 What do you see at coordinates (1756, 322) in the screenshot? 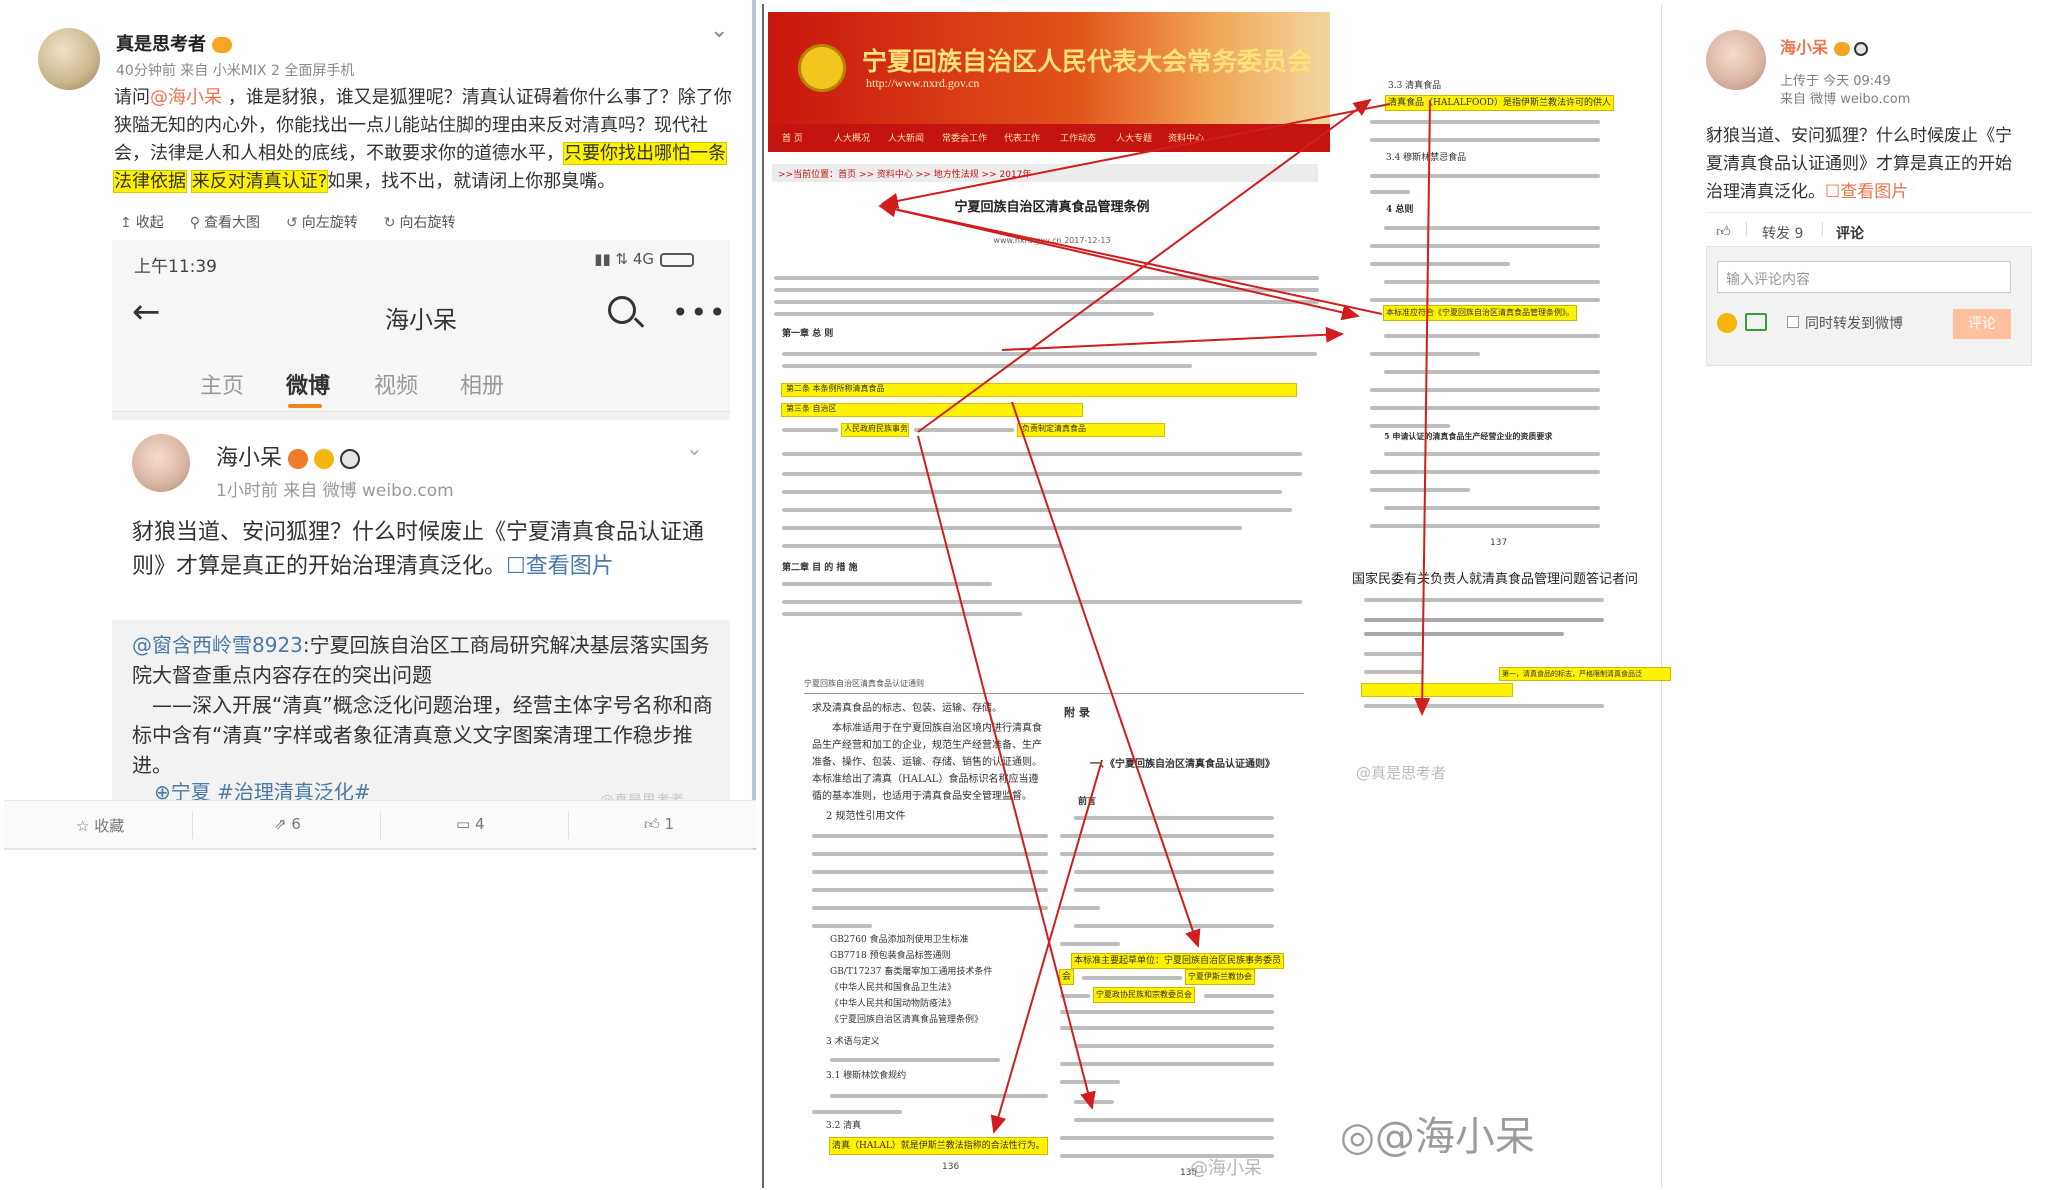
I see `image-icon` at bounding box center [1756, 322].